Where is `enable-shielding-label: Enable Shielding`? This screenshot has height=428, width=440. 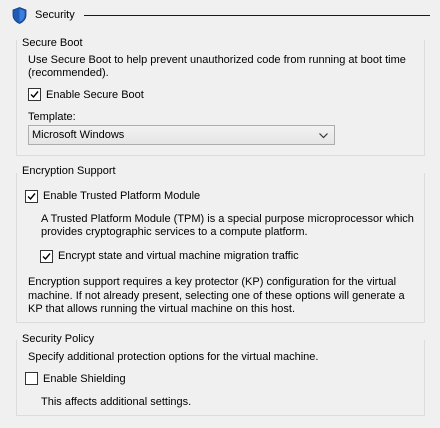
enable-shielding-label: Enable Shielding is located at coordinates (84, 379).